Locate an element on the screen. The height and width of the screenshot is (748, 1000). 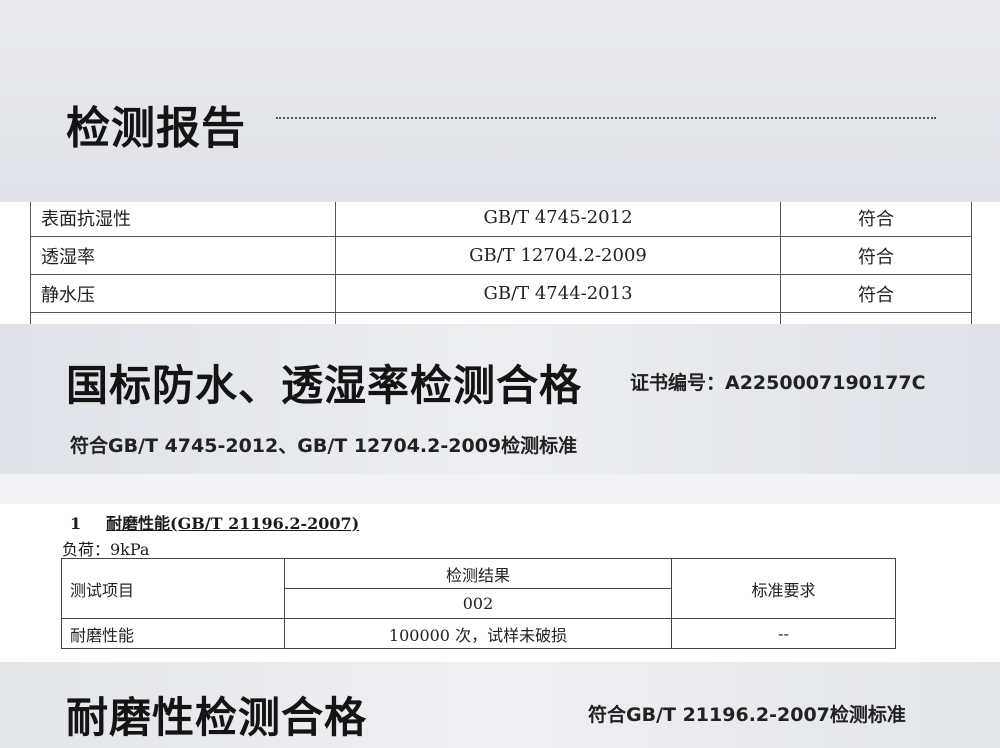
table-row: 耐磨性能 100000 次，试样未破损 -- is located at coordinates (478, 633).